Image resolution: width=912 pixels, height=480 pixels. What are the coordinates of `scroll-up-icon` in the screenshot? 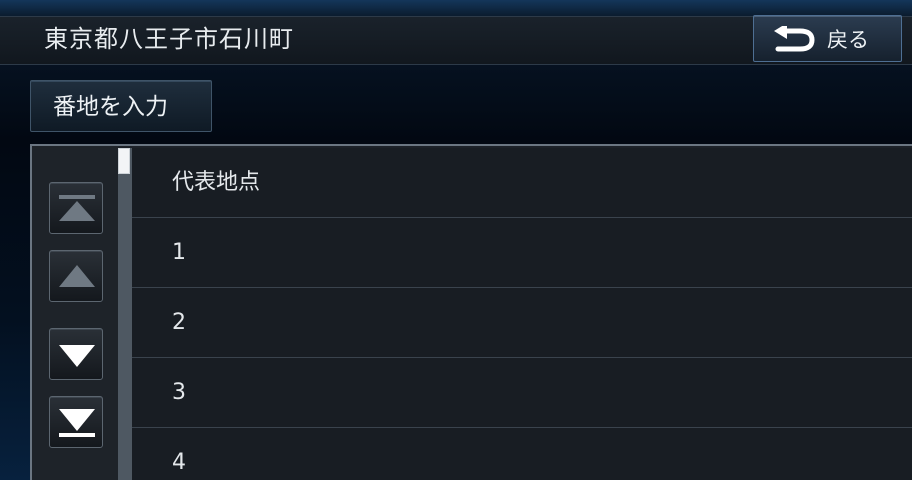 It's located at (77, 276).